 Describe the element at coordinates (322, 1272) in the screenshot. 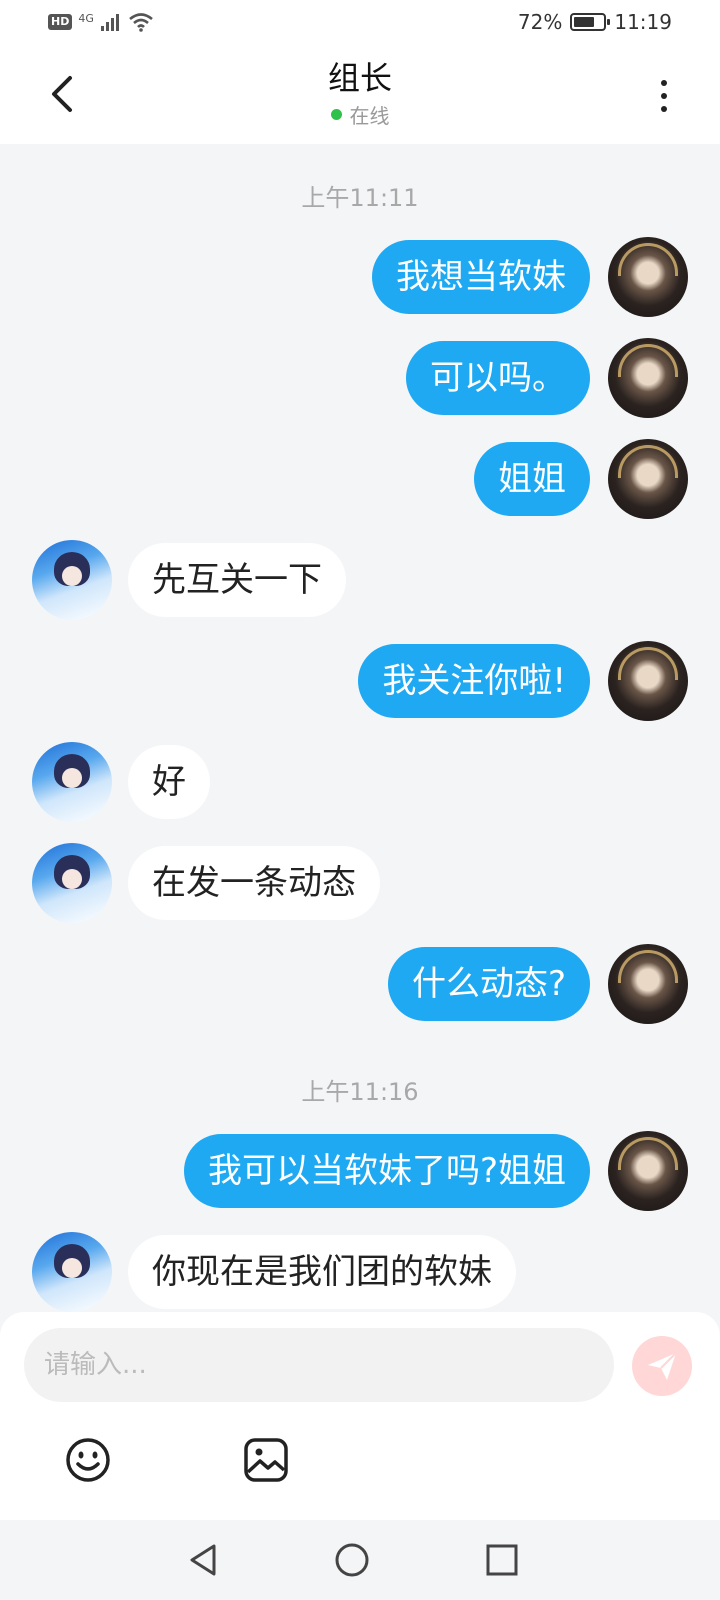

I see `message-bubble: 你现在是我们团的软妹` at that location.